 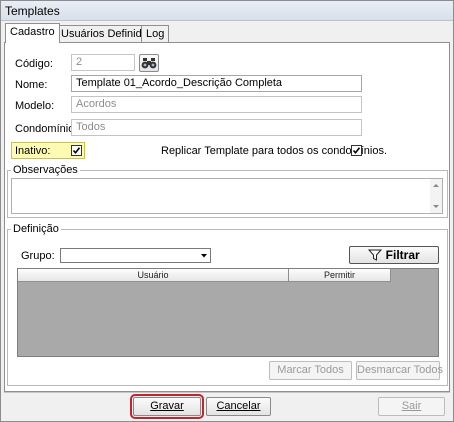 I want to click on observacoes-textarea, so click(x=227, y=196).